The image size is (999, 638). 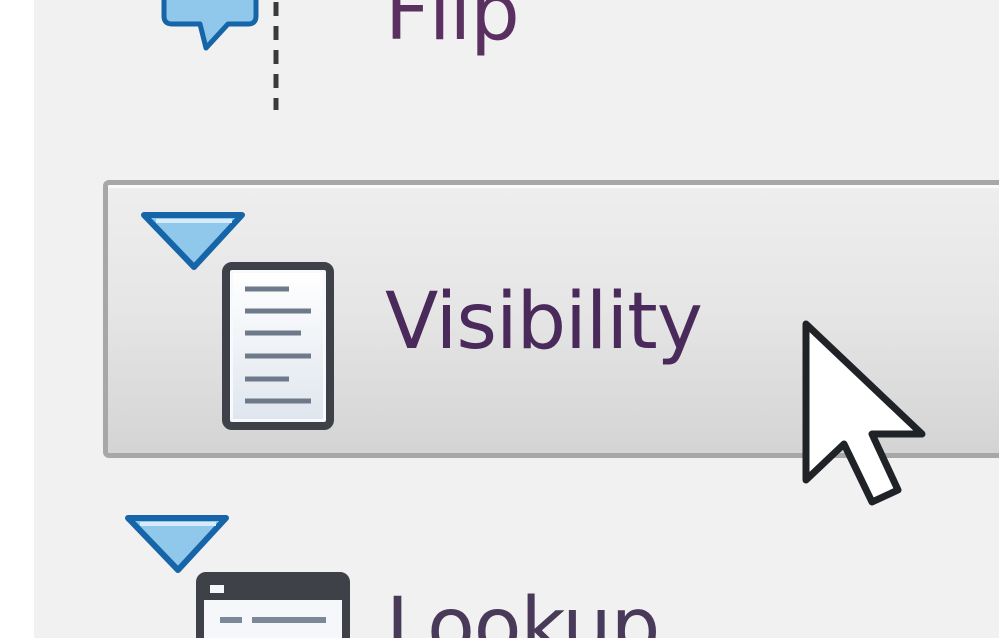 I want to click on panel-gutter, so click(x=17, y=319).